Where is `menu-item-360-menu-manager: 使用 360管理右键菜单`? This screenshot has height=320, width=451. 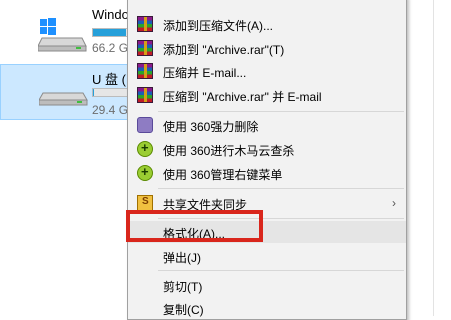 menu-item-360-menu-manager: 使用 360管理右键菜单 is located at coordinates (267, 173).